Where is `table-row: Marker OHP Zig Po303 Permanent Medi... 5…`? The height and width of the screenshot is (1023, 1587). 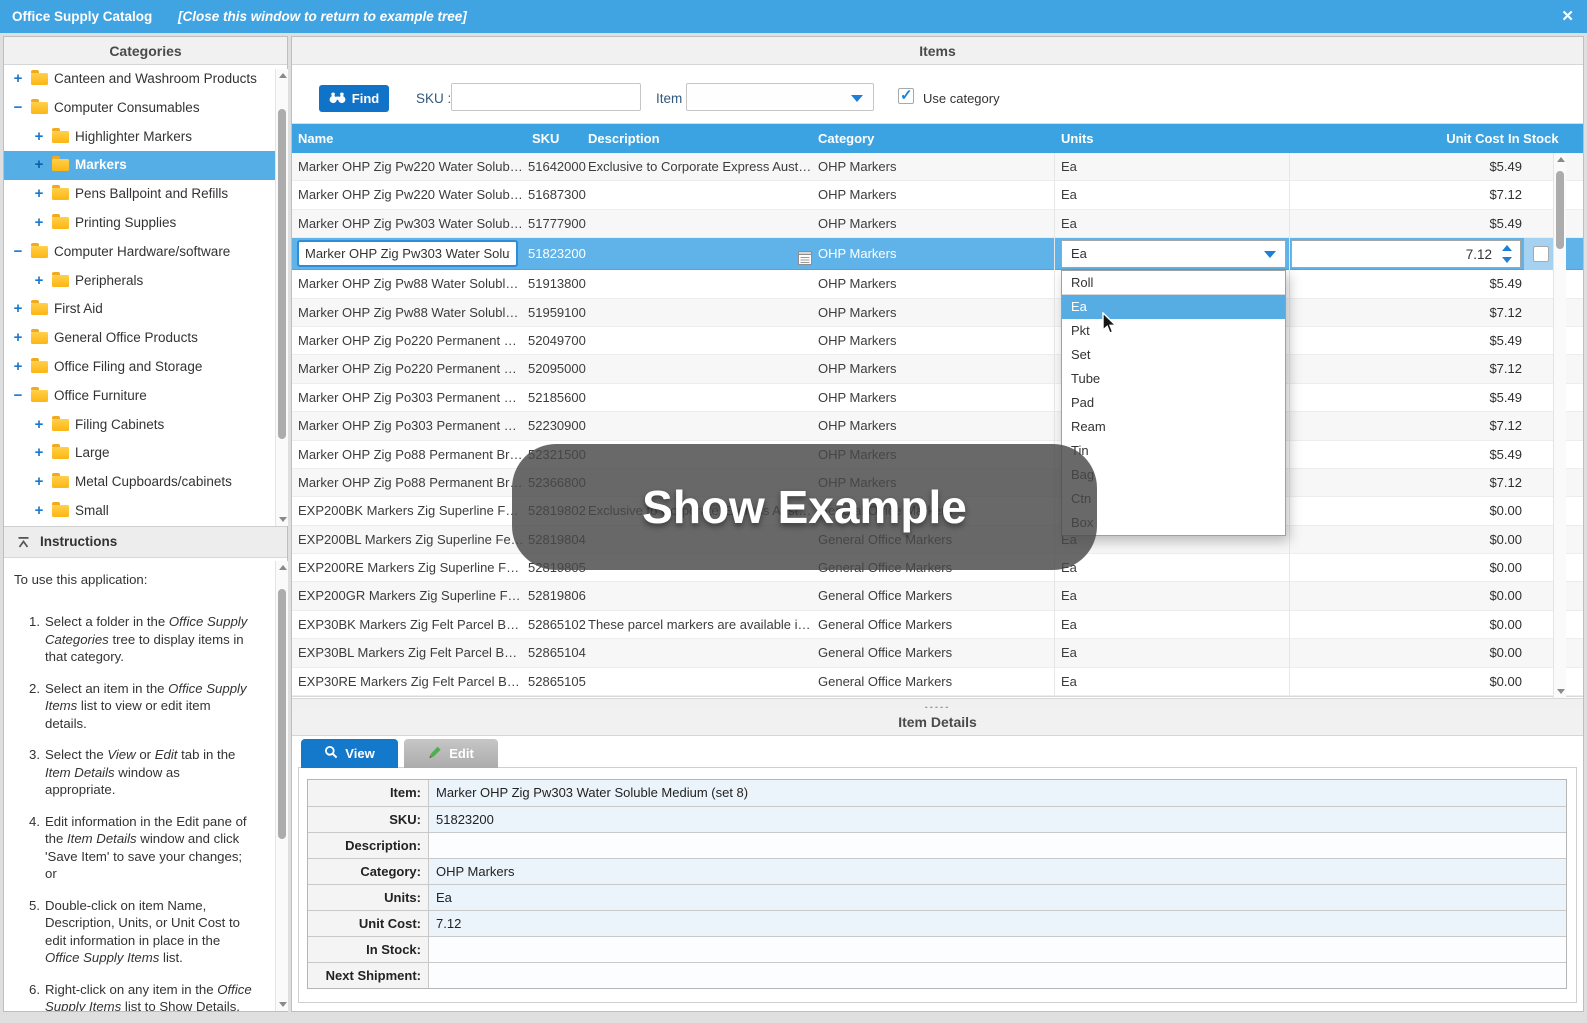
table-row: Marker OHP Zig Po303 Permanent Medi... 5… is located at coordinates (937, 398).